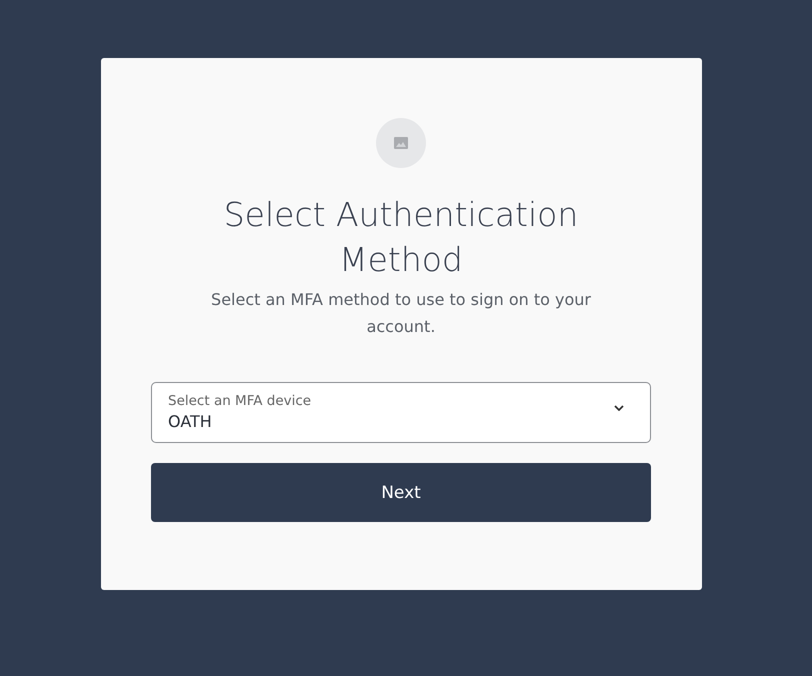 The image size is (812, 676). What do you see at coordinates (619, 407) in the screenshot?
I see `chevron-down-icon` at bounding box center [619, 407].